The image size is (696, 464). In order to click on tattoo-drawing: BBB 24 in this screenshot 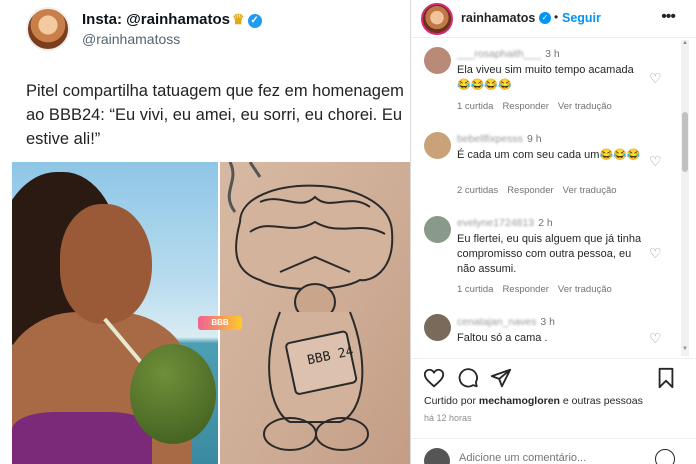, I will do `click(310, 306)`.